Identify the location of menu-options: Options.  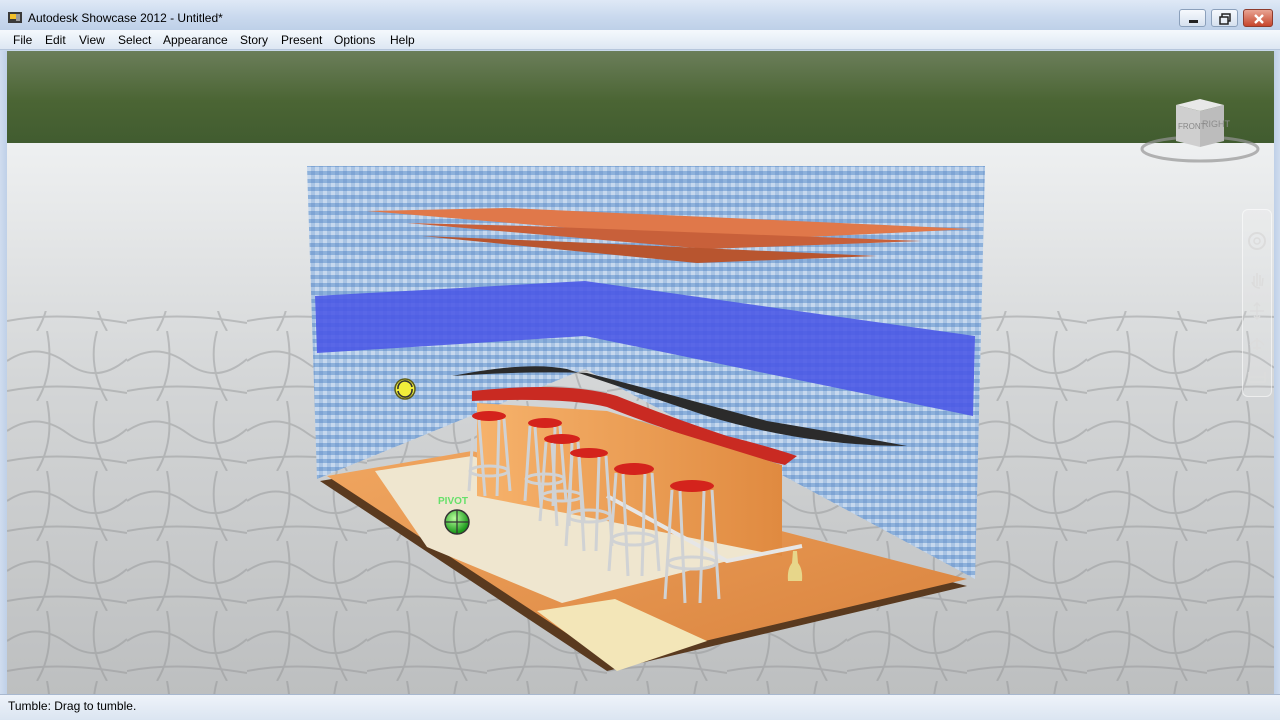
(354, 40).